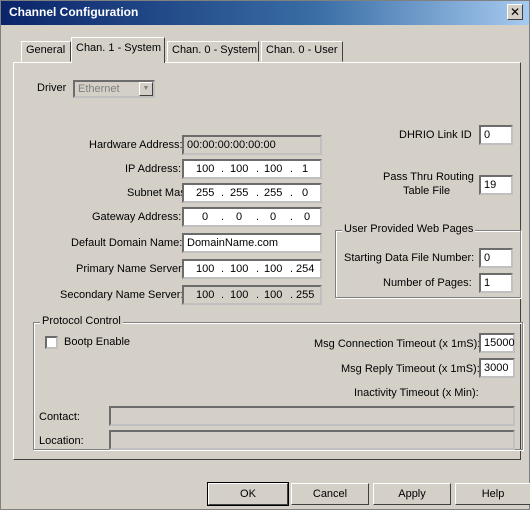  I want to click on dhrio-link-id-field: 0, so click(496, 135).